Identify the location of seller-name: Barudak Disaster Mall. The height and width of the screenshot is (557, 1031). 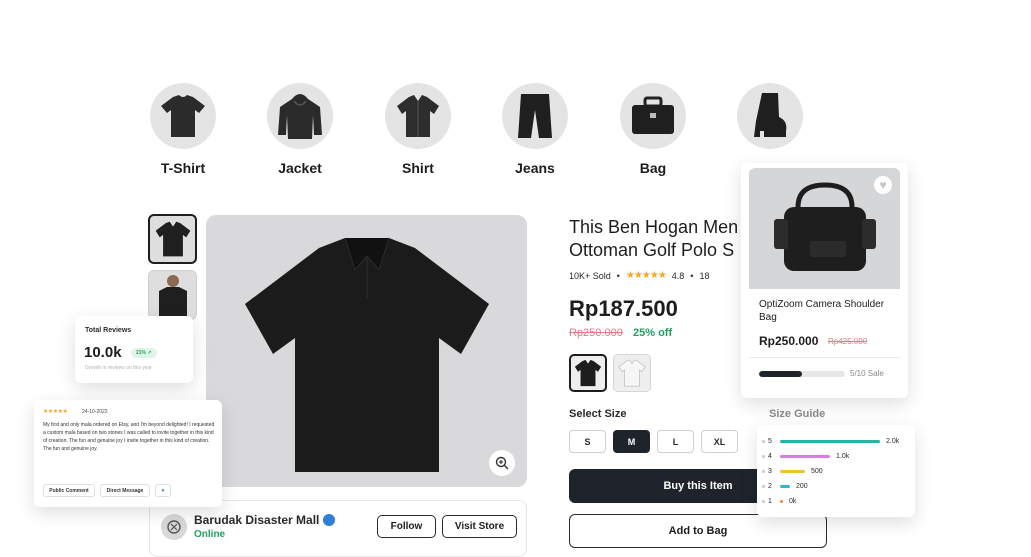
(265, 520).